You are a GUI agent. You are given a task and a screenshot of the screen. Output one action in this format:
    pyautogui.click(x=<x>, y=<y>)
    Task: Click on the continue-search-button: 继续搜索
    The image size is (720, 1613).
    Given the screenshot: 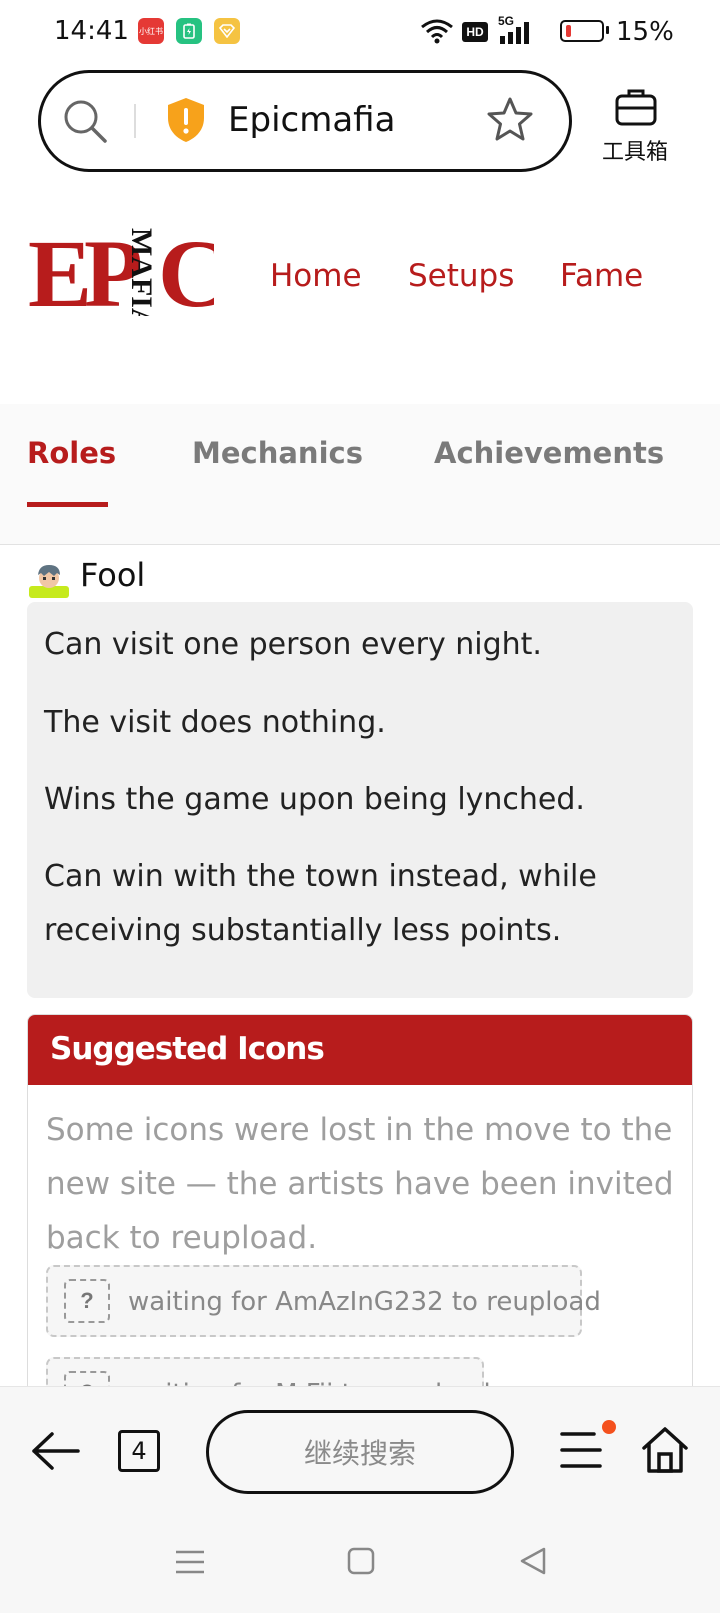 What is the action you would take?
    pyautogui.click(x=360, y=1452)
    